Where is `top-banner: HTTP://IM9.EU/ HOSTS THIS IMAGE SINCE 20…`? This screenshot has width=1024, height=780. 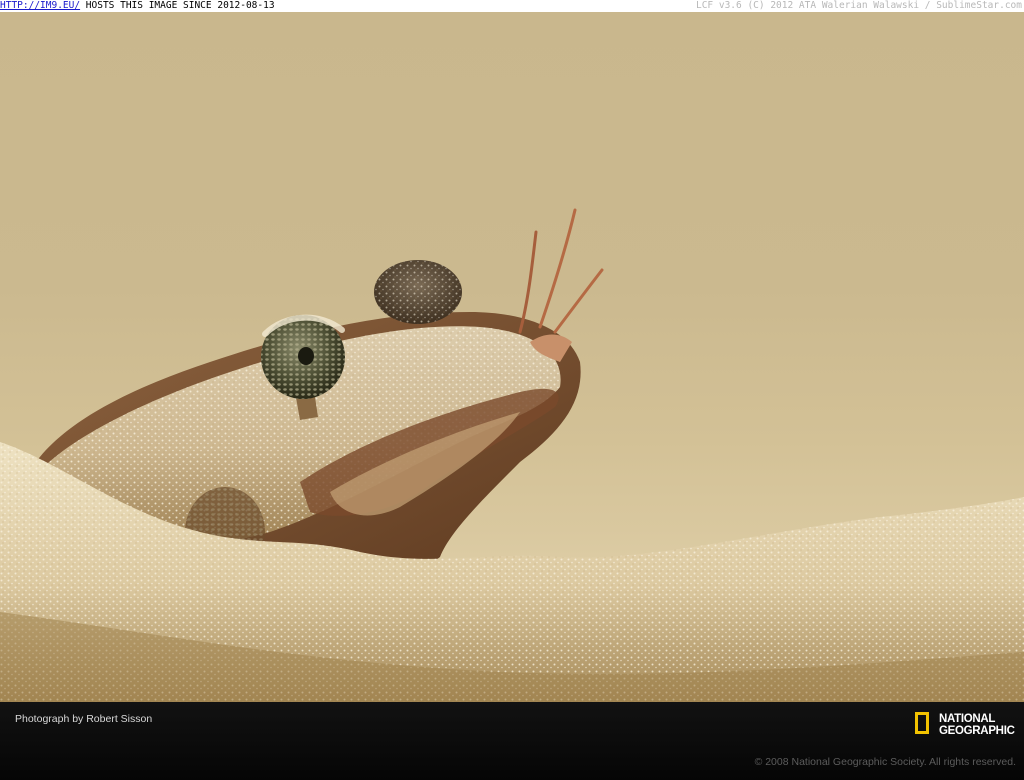 top-banner: HTTP://IM9.EU/ HOSTS THIS IMAGE SINCE 20… is located at coordinates (512, 6).